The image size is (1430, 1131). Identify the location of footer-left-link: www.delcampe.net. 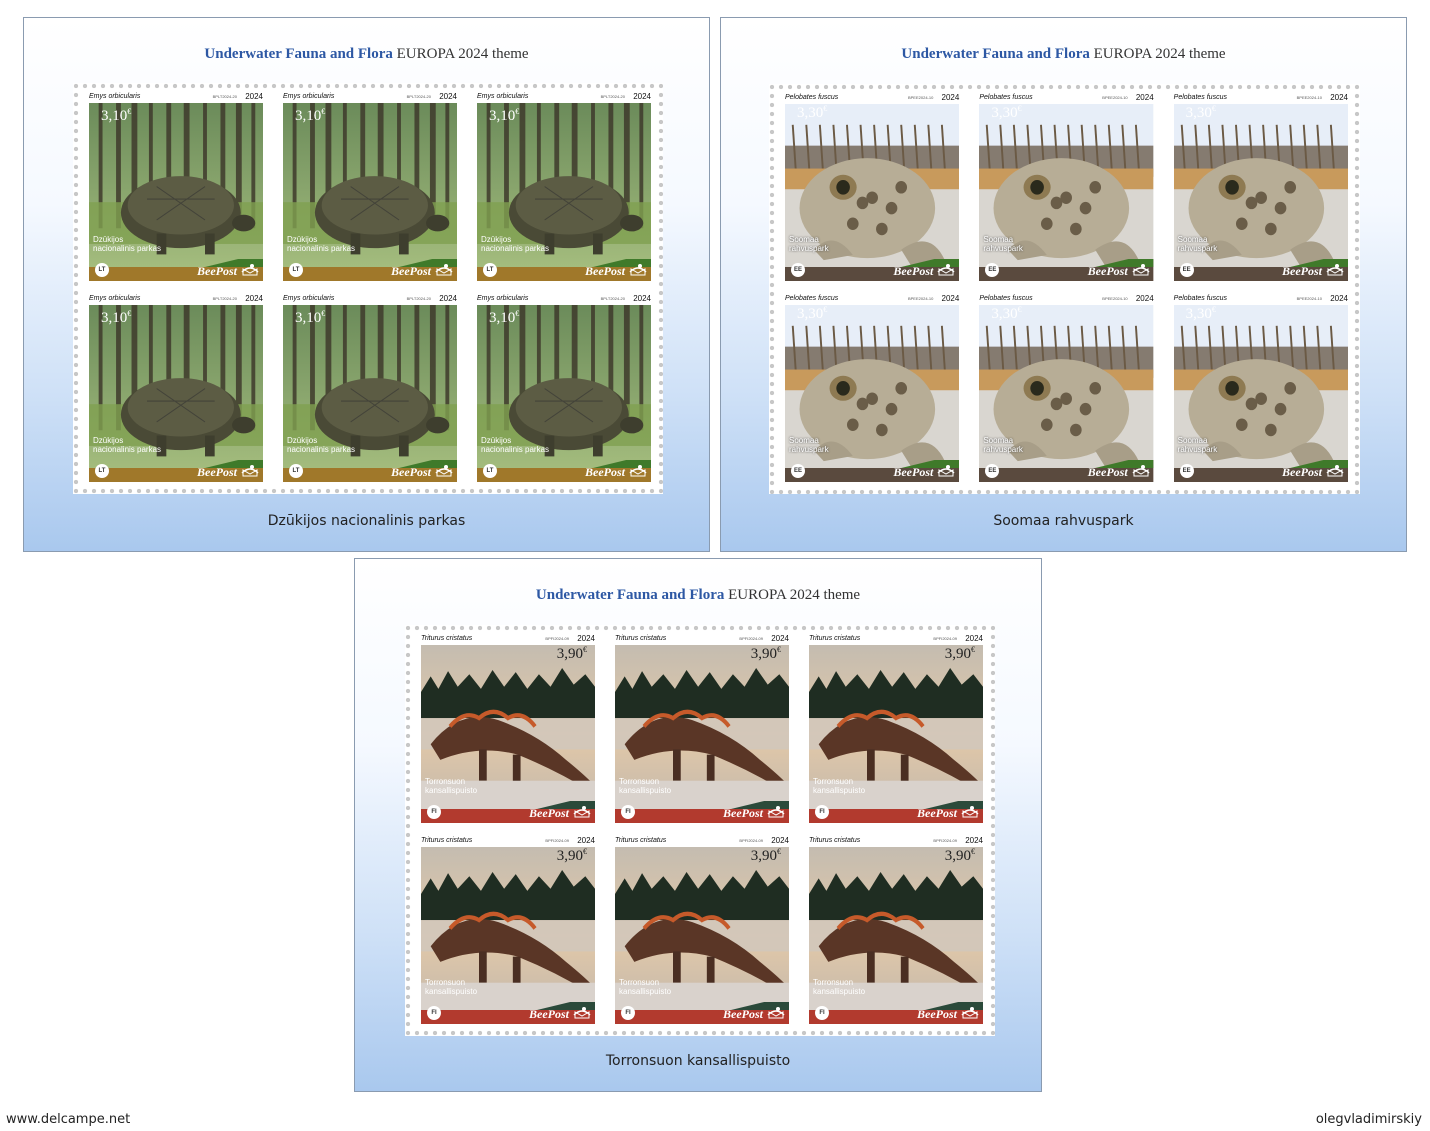
(68, 1119).